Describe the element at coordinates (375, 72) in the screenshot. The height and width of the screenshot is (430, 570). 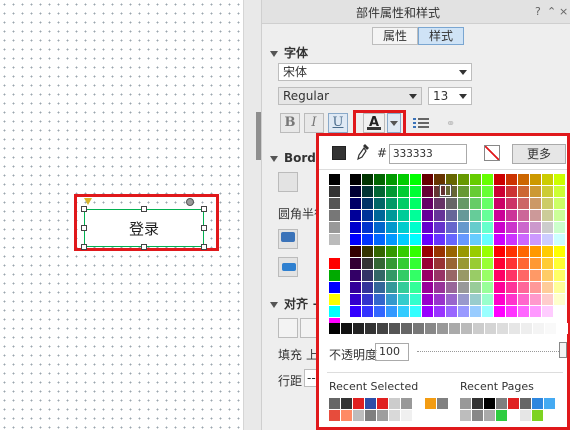
I see `font-family-select: 宋体` at that location.